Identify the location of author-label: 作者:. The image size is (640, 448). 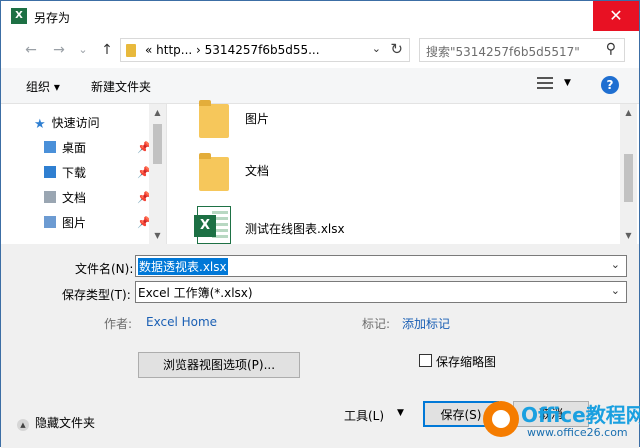
(118, 324).